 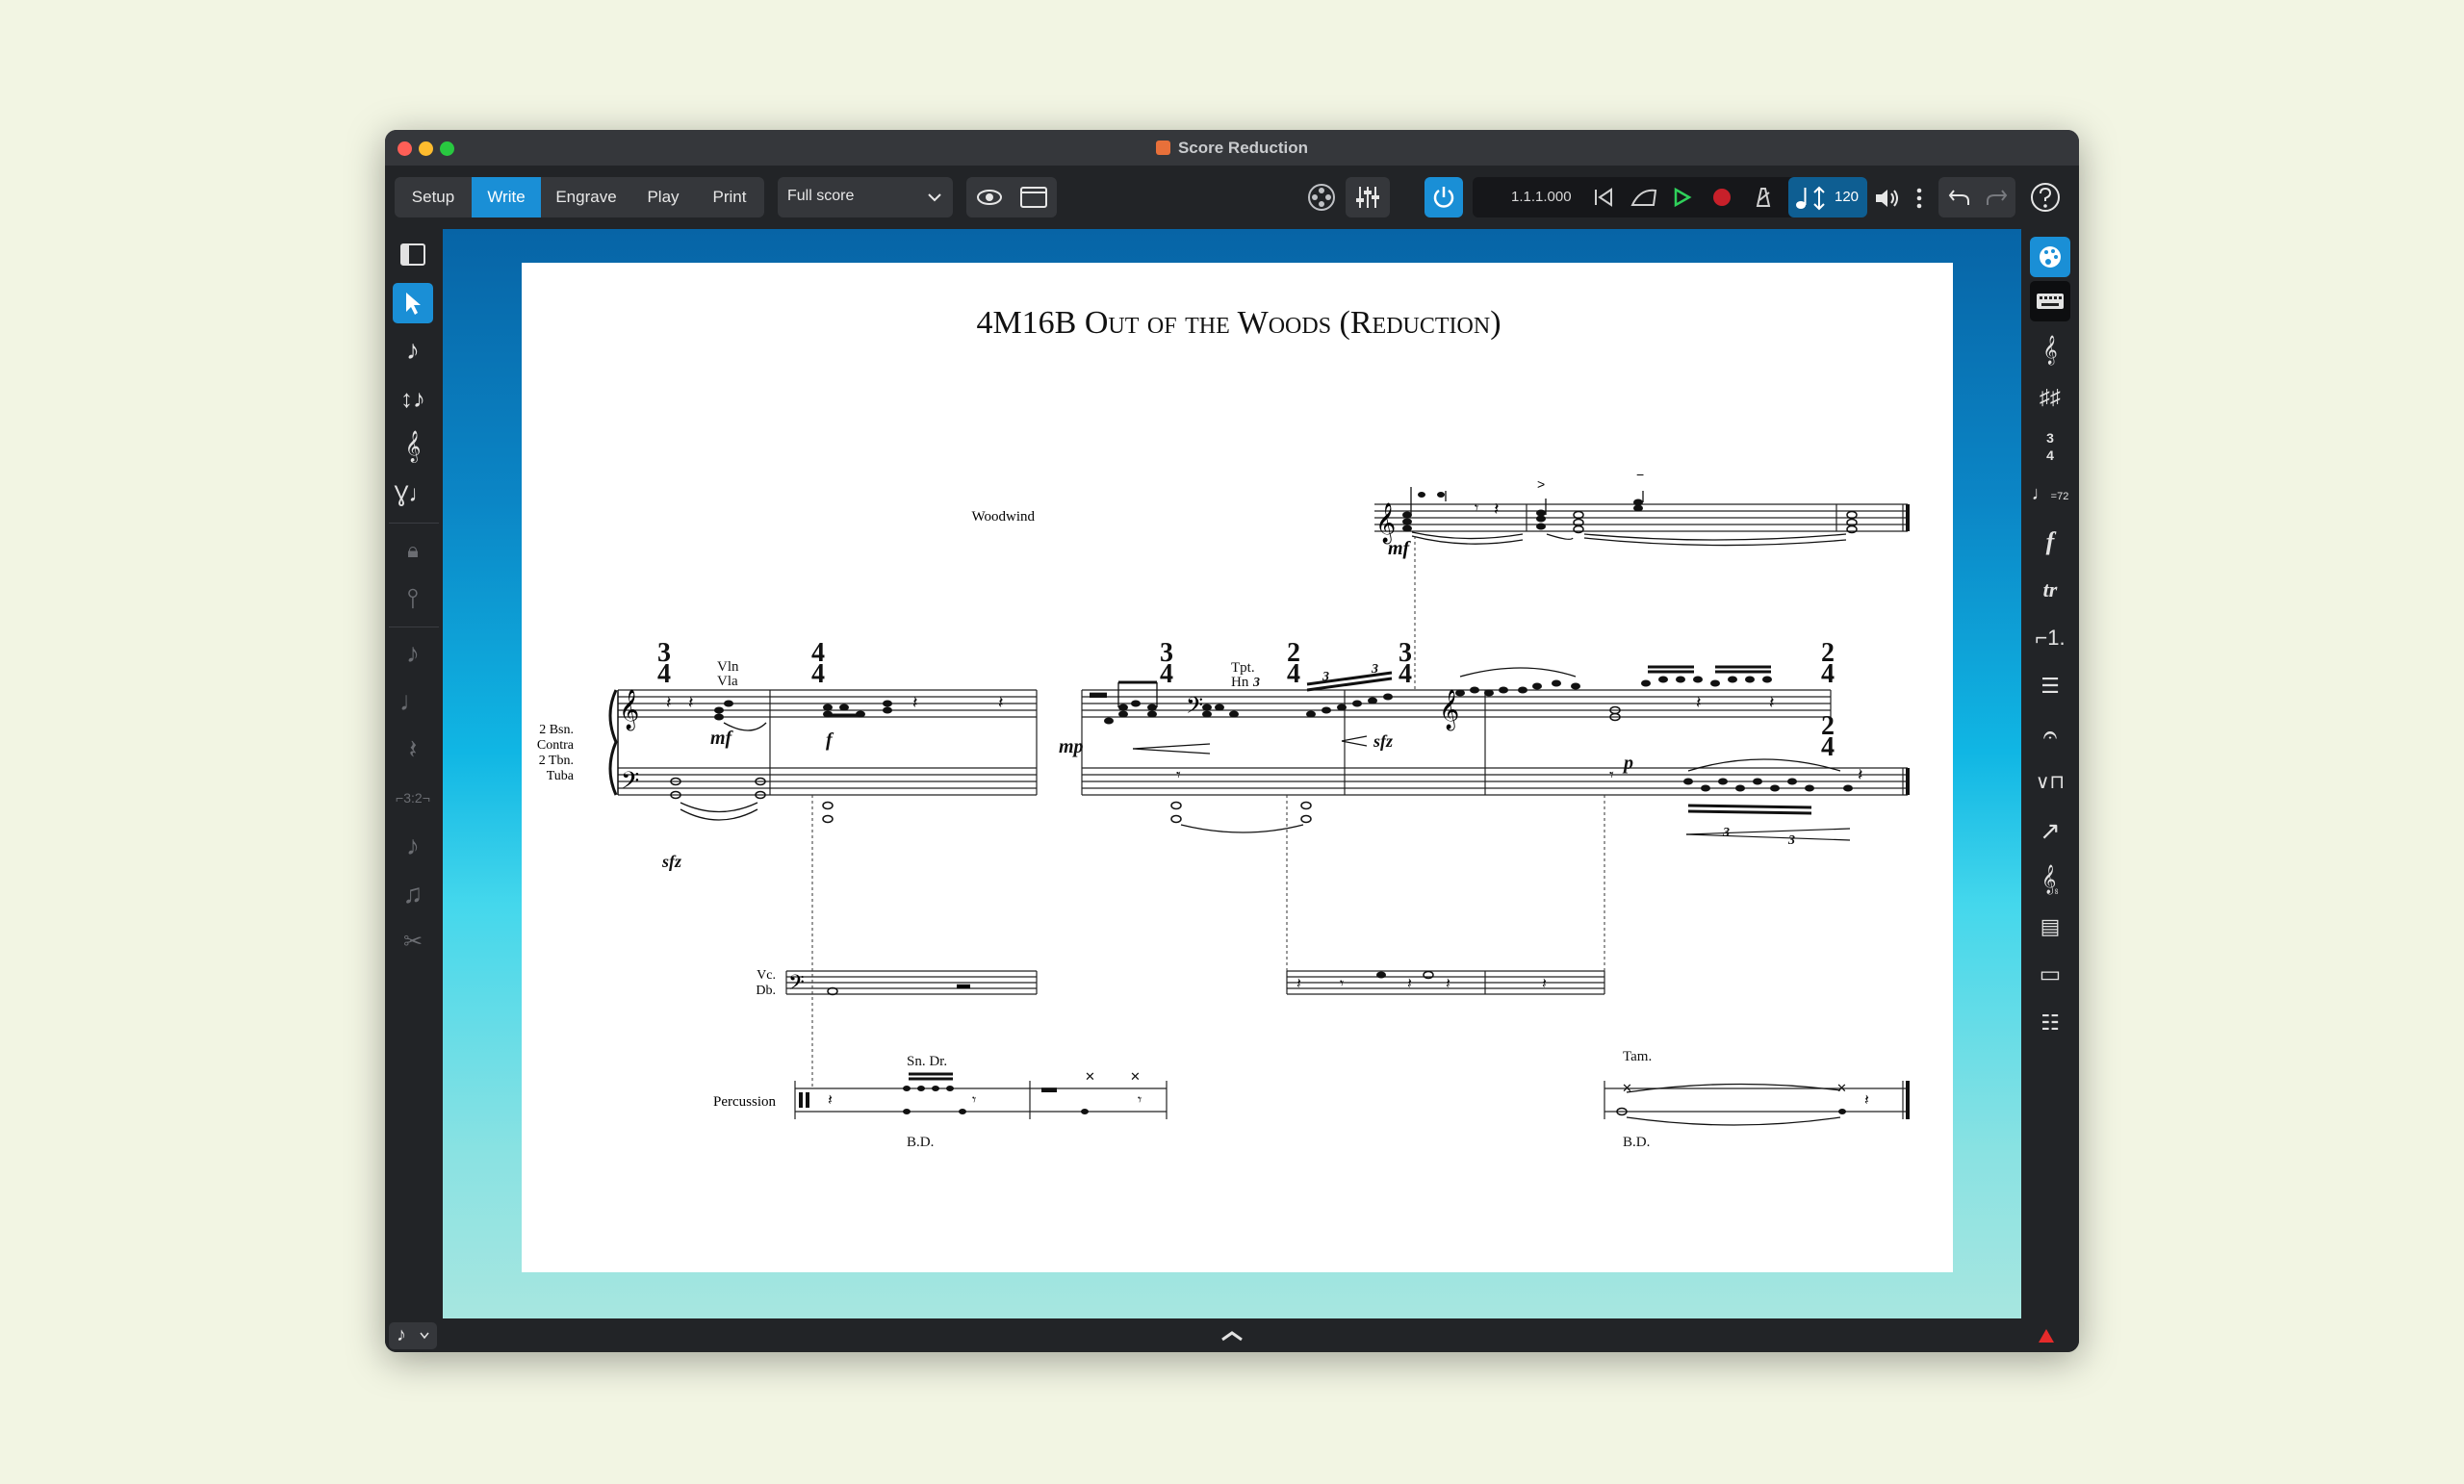 What do you see at coordinates (1603, 197) in the screenshot?
I see `rewind-icon` at bounding box center [1603, 197].